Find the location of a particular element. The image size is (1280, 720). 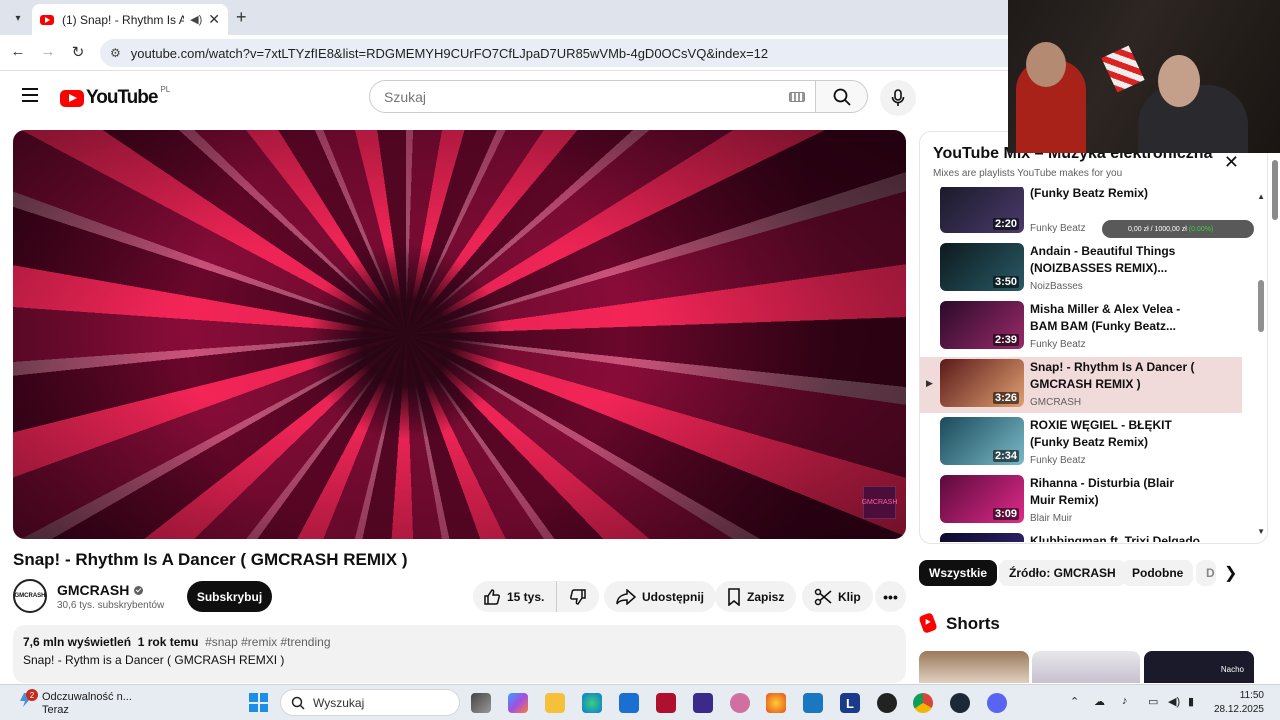

reload-icon: ↻ is located at coordinates (78, 52).